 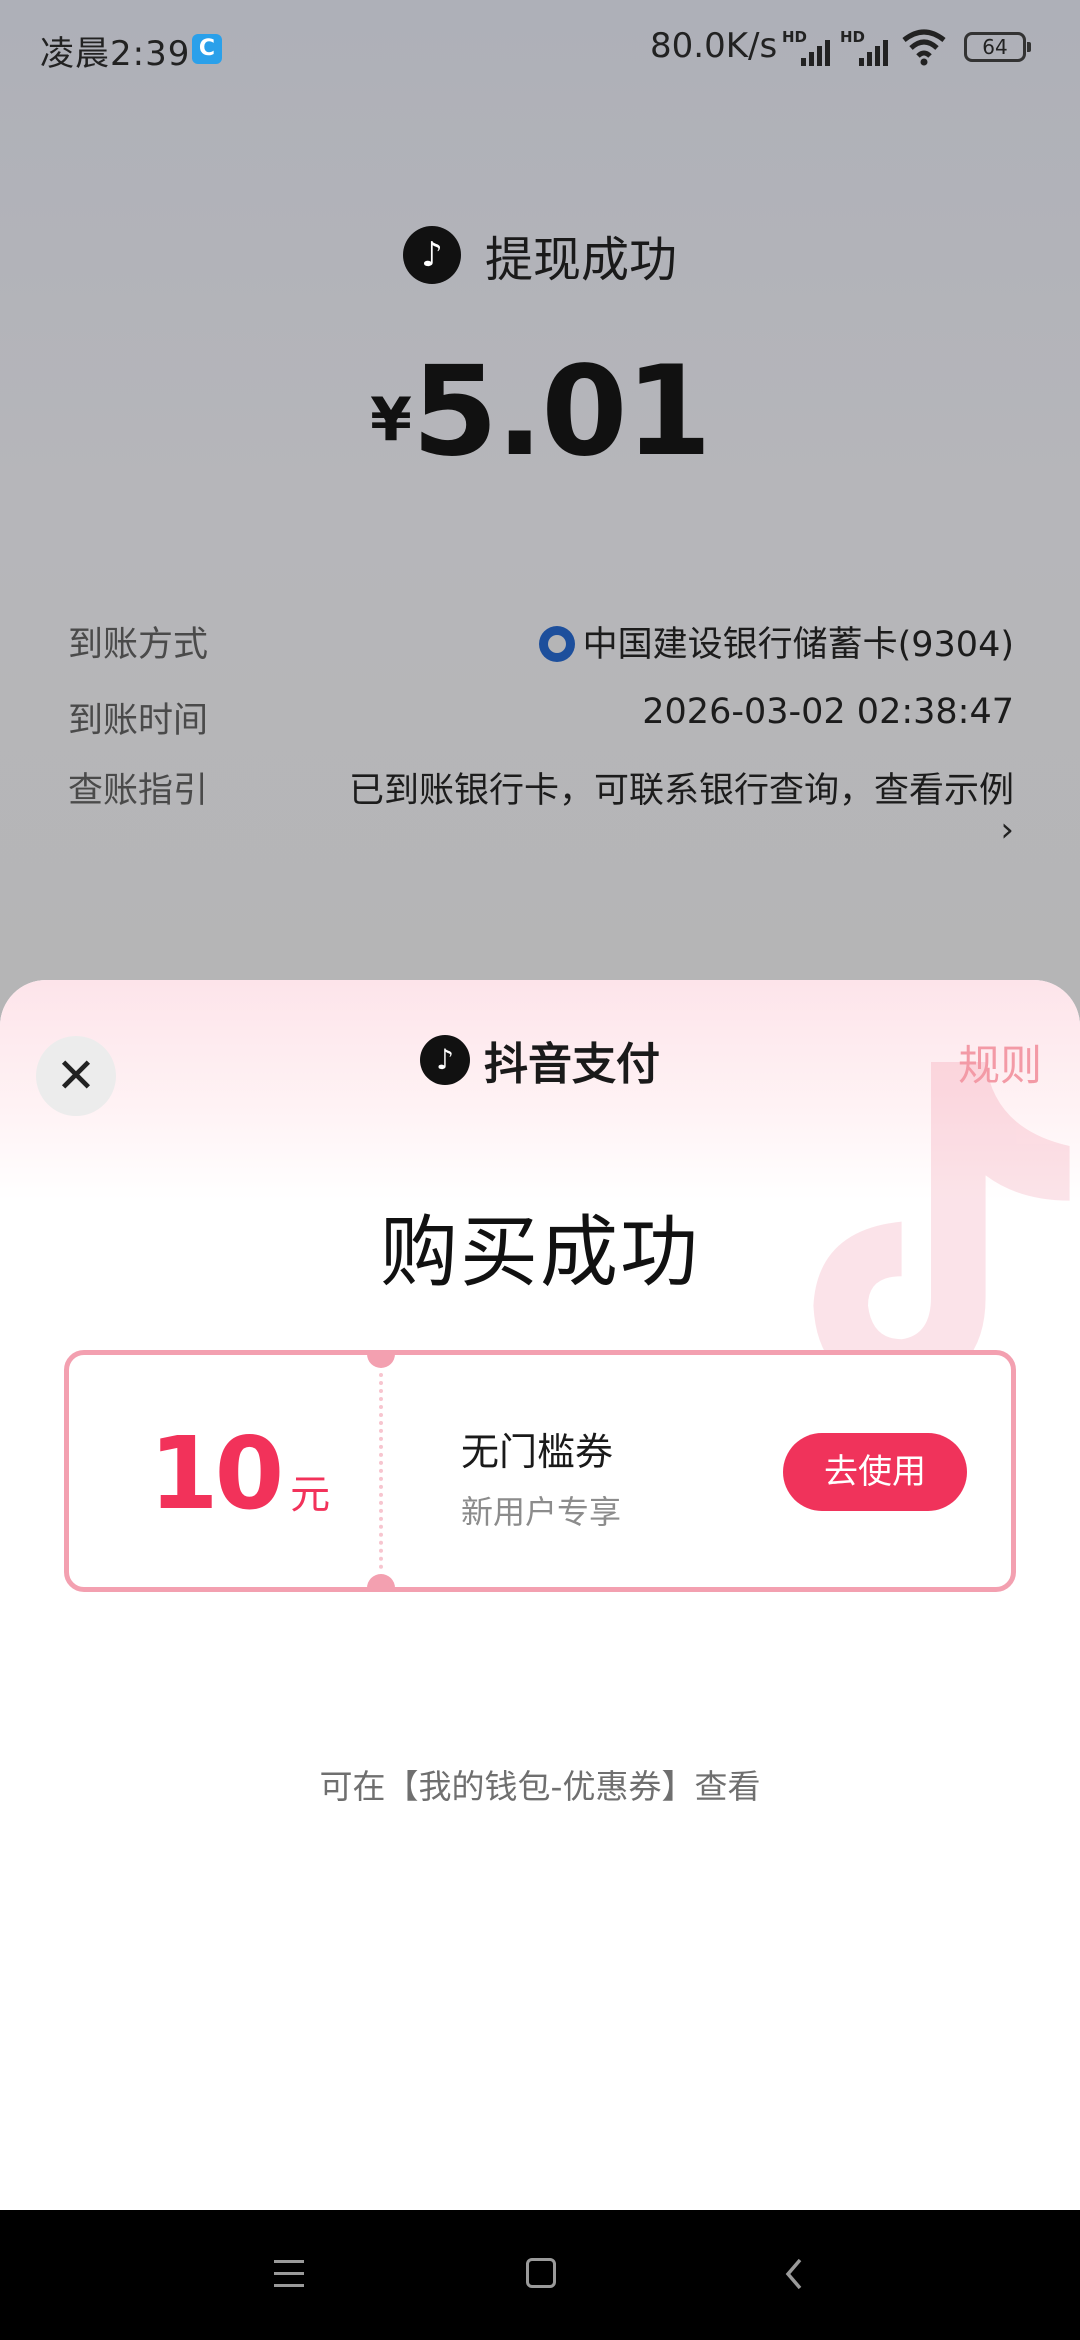 I want to click on withdraw-amount: ¥5.01, so click(x=540, y=412).